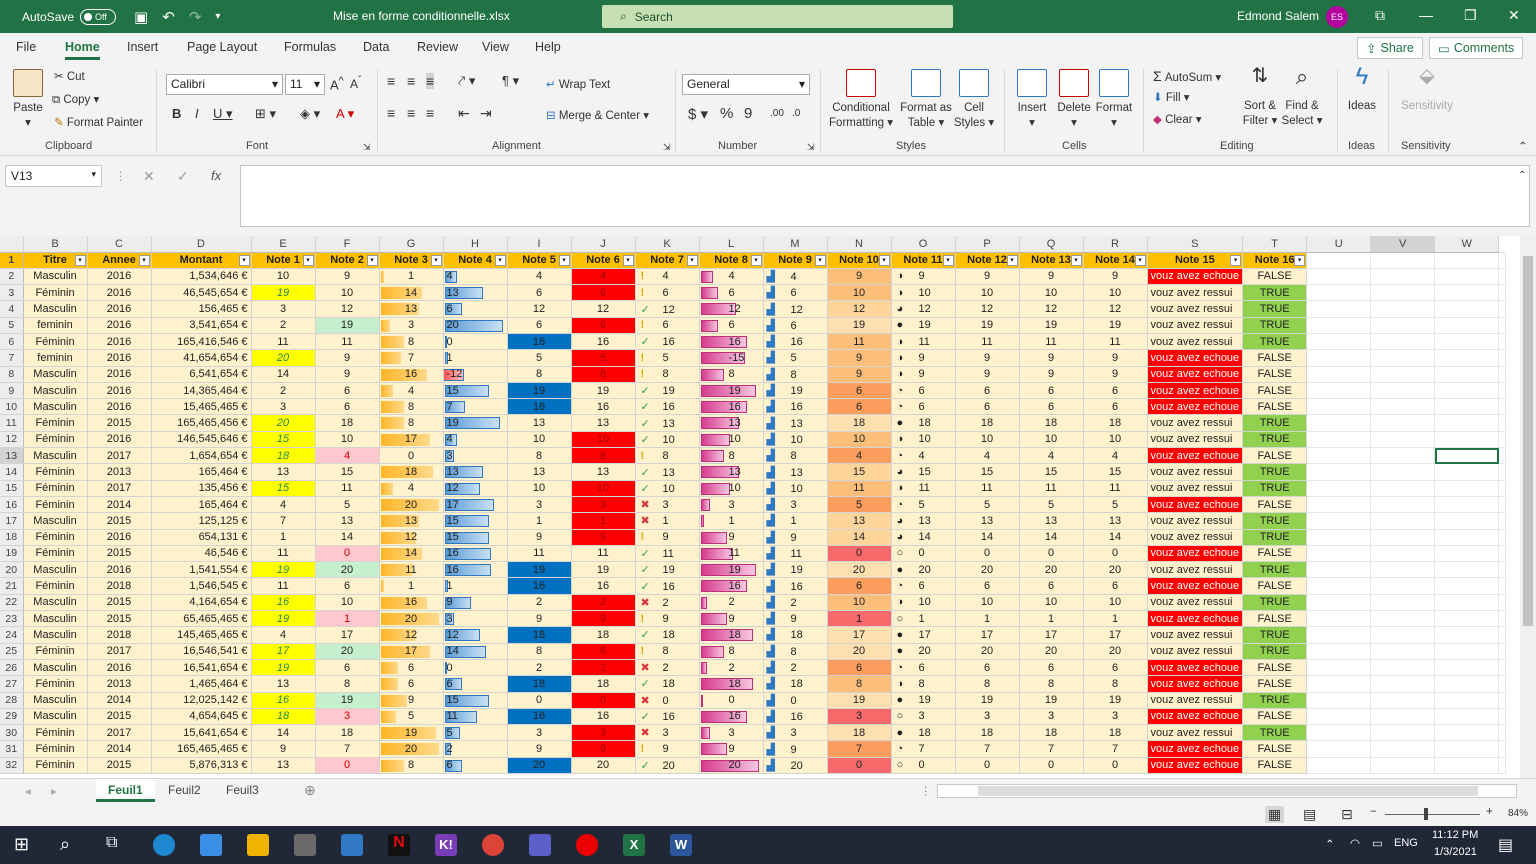 This screenshot has width=1536, height=864. Describe the element at coordinates (475, 342) in the screenshot. I see `data-cell: 0` at that location.